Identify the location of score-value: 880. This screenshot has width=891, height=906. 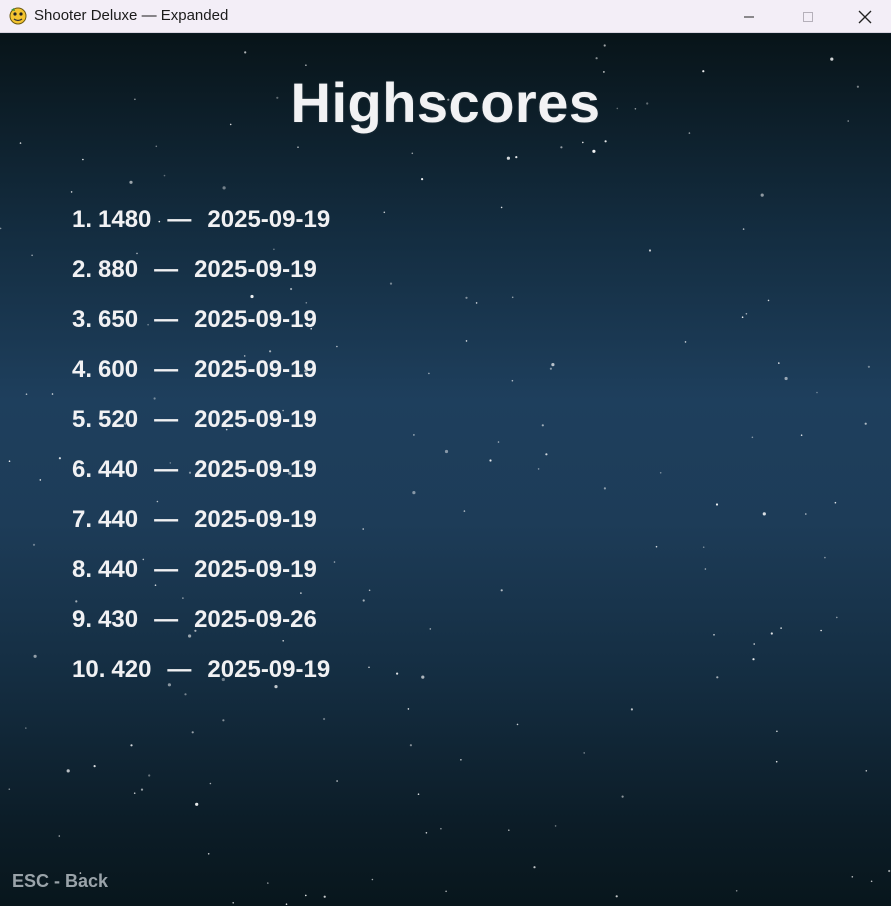
(118, 269).